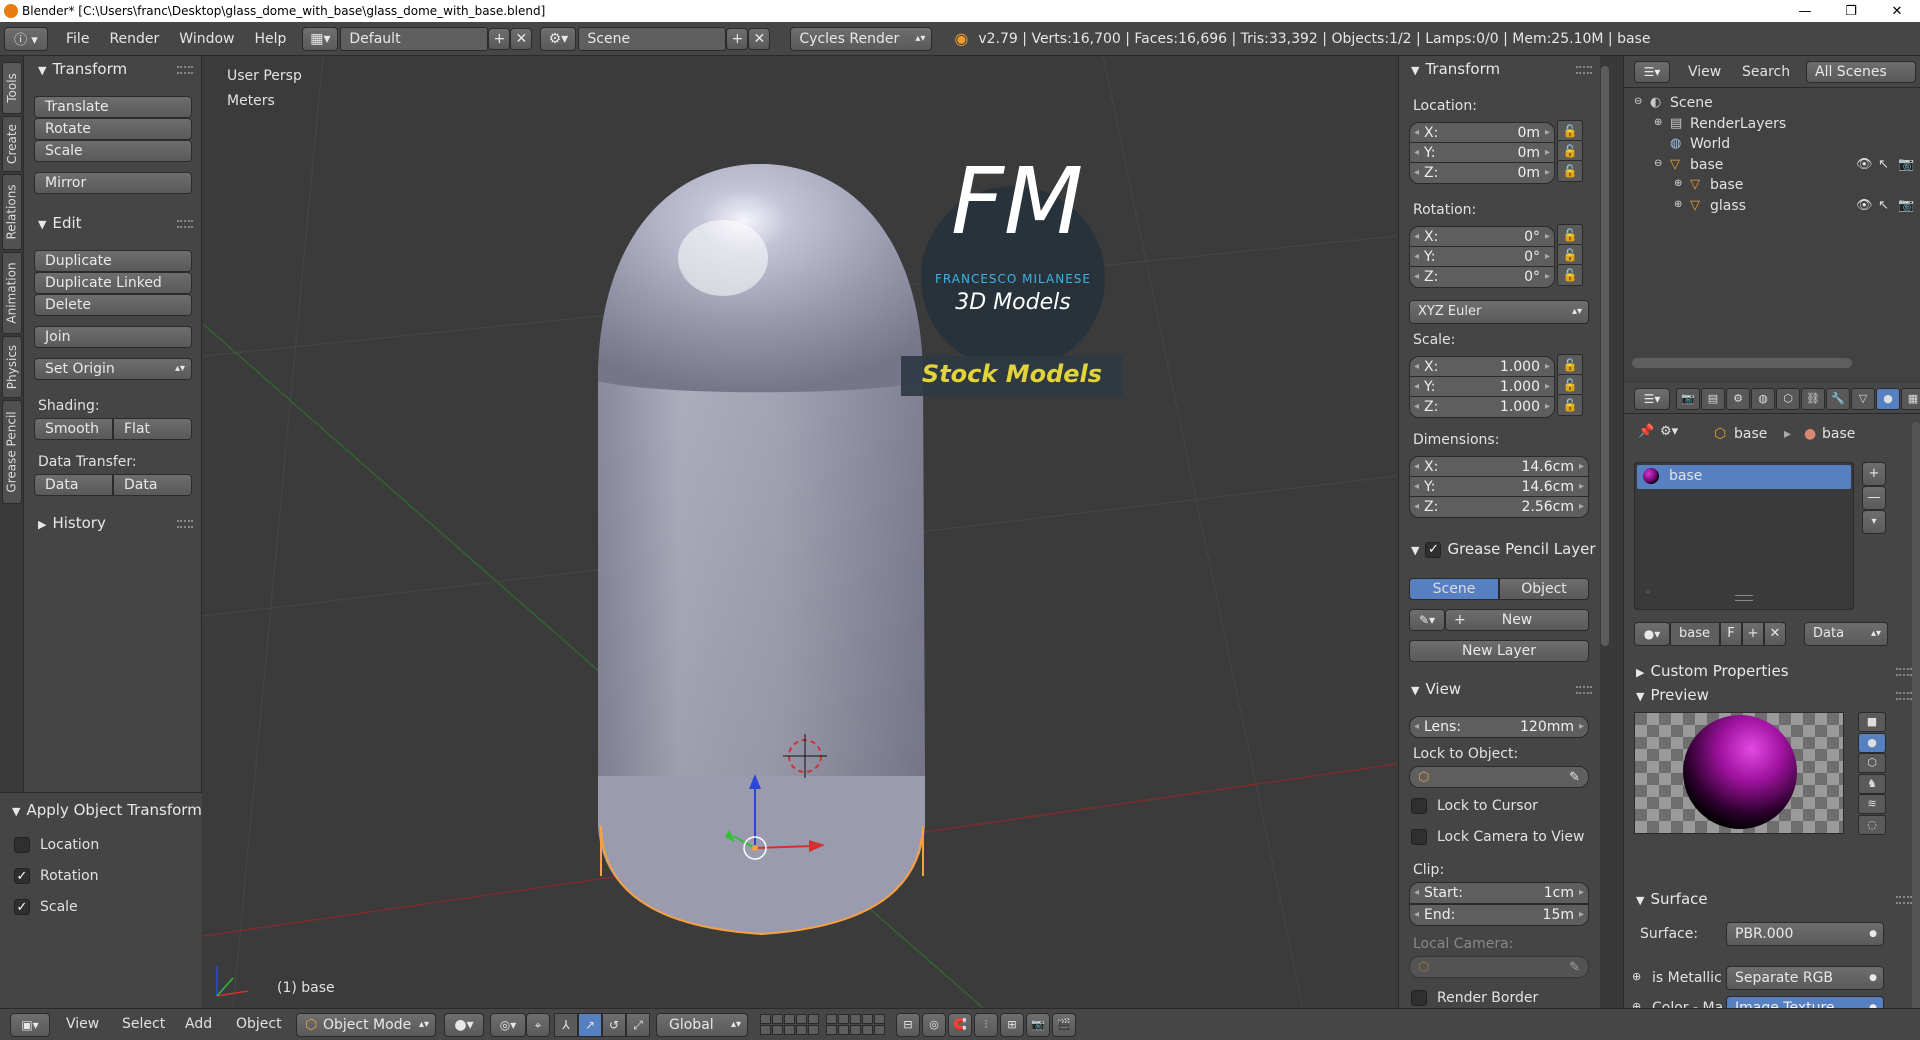  I want to click on scale-button: Scale, so click(113, 151).